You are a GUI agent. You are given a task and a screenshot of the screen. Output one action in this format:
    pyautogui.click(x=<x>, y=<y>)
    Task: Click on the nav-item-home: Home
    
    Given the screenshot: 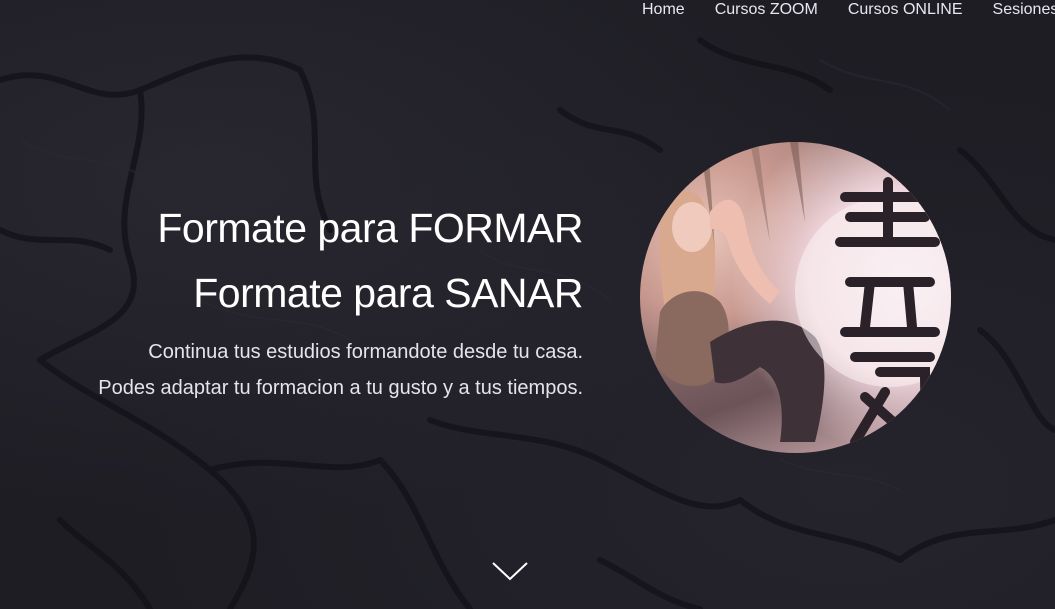 What is the action you would take?
    pyautogui.click(x=663, y=11)
    